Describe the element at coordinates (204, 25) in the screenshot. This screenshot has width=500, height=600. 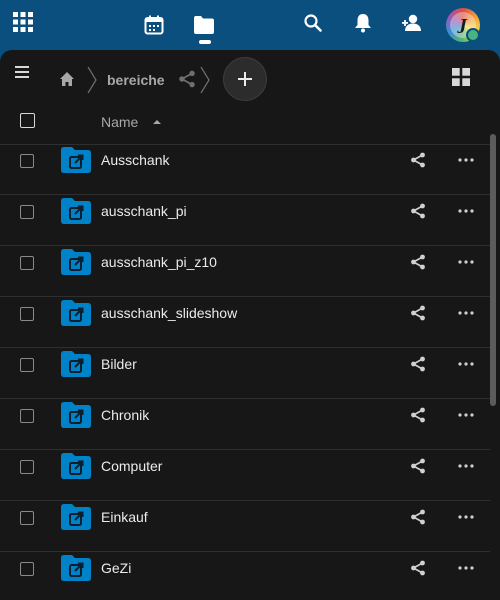
I see `folder-icon` at that location.